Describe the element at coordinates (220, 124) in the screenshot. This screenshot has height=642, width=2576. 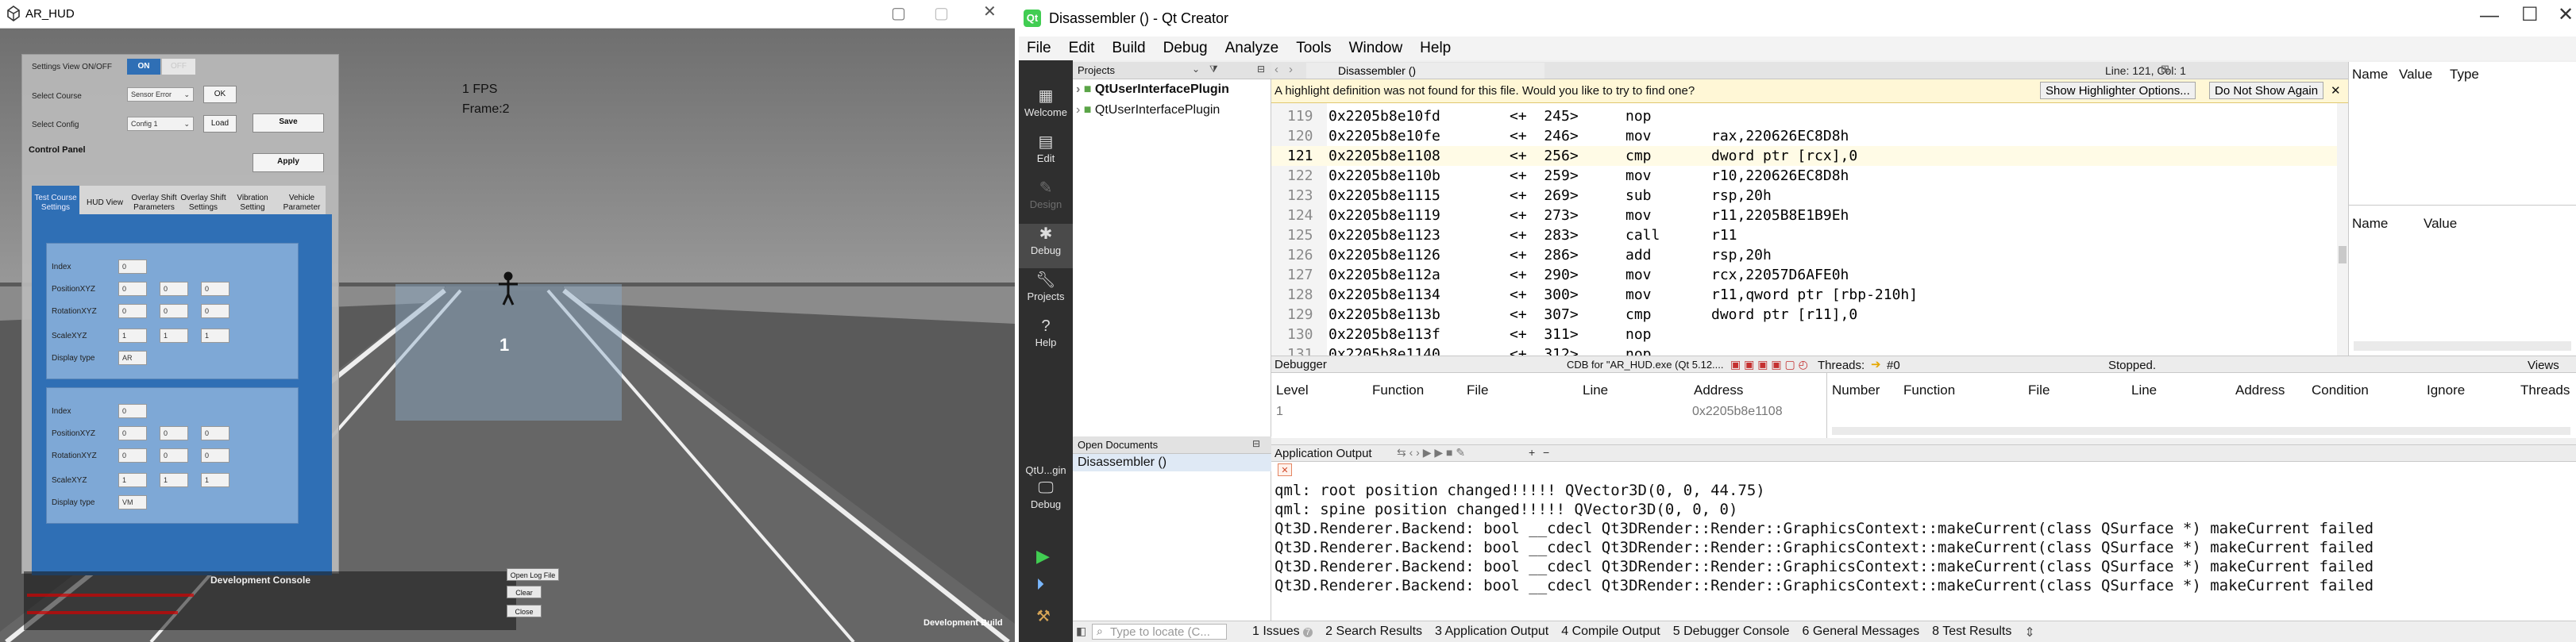
I see `load-button: Load` at that location.